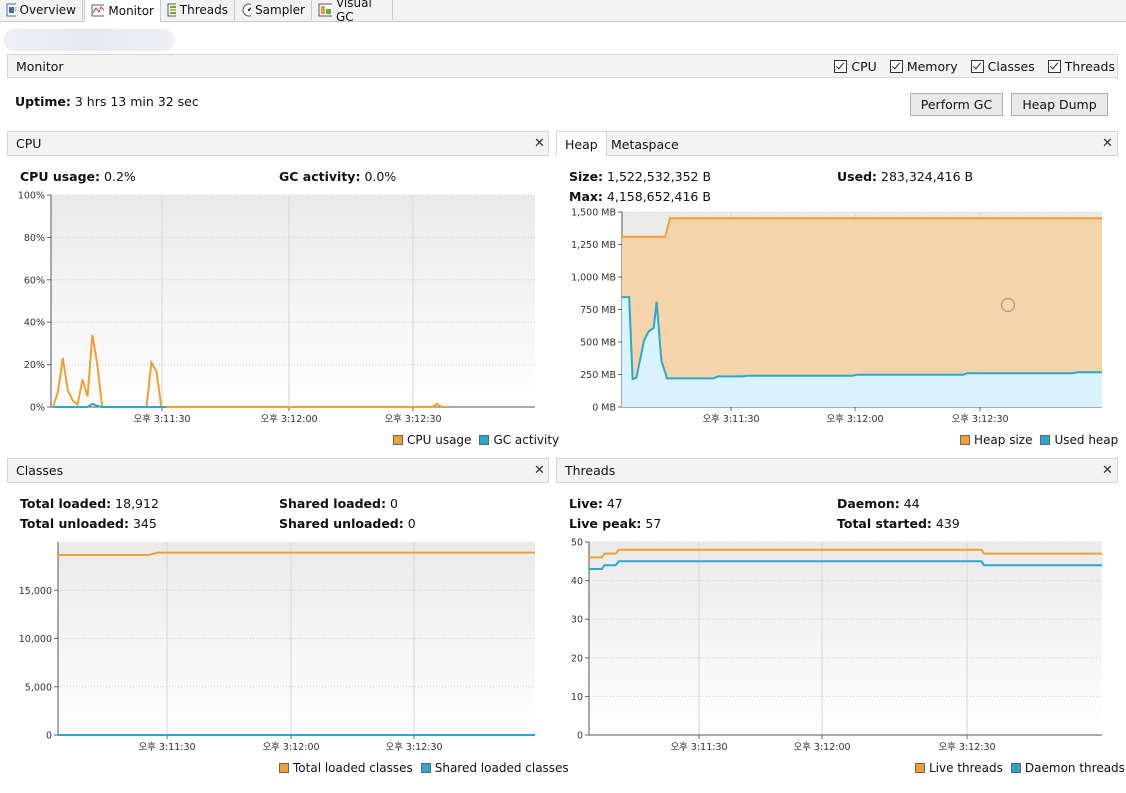 This screenshot has height=793, width=1126. Describe the element at coordinates (1107, 143) in the screenshot. I see `heap-close-icon: ✕` at that location.